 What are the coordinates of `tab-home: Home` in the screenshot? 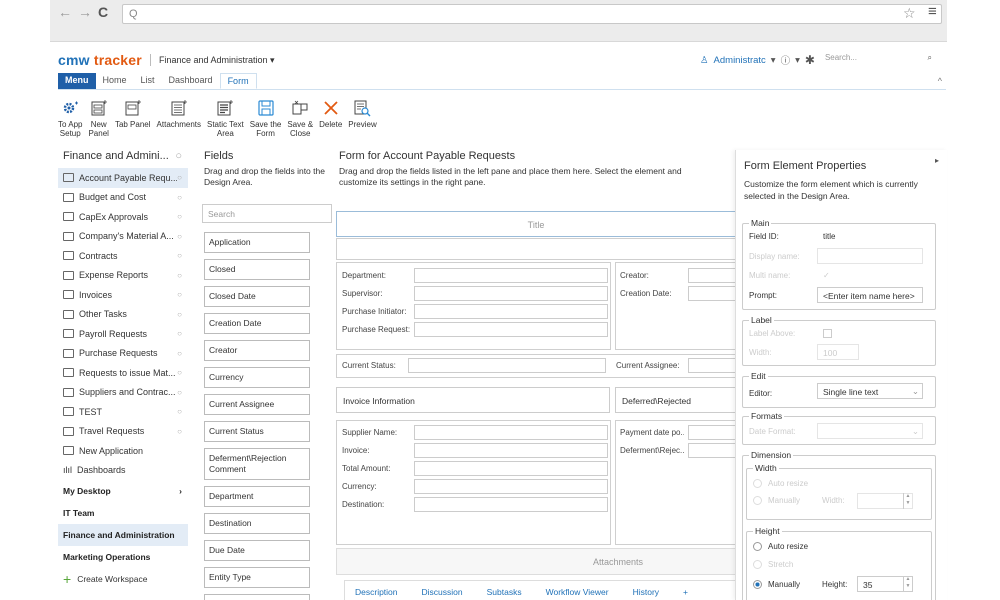 It's located at (115, 81).